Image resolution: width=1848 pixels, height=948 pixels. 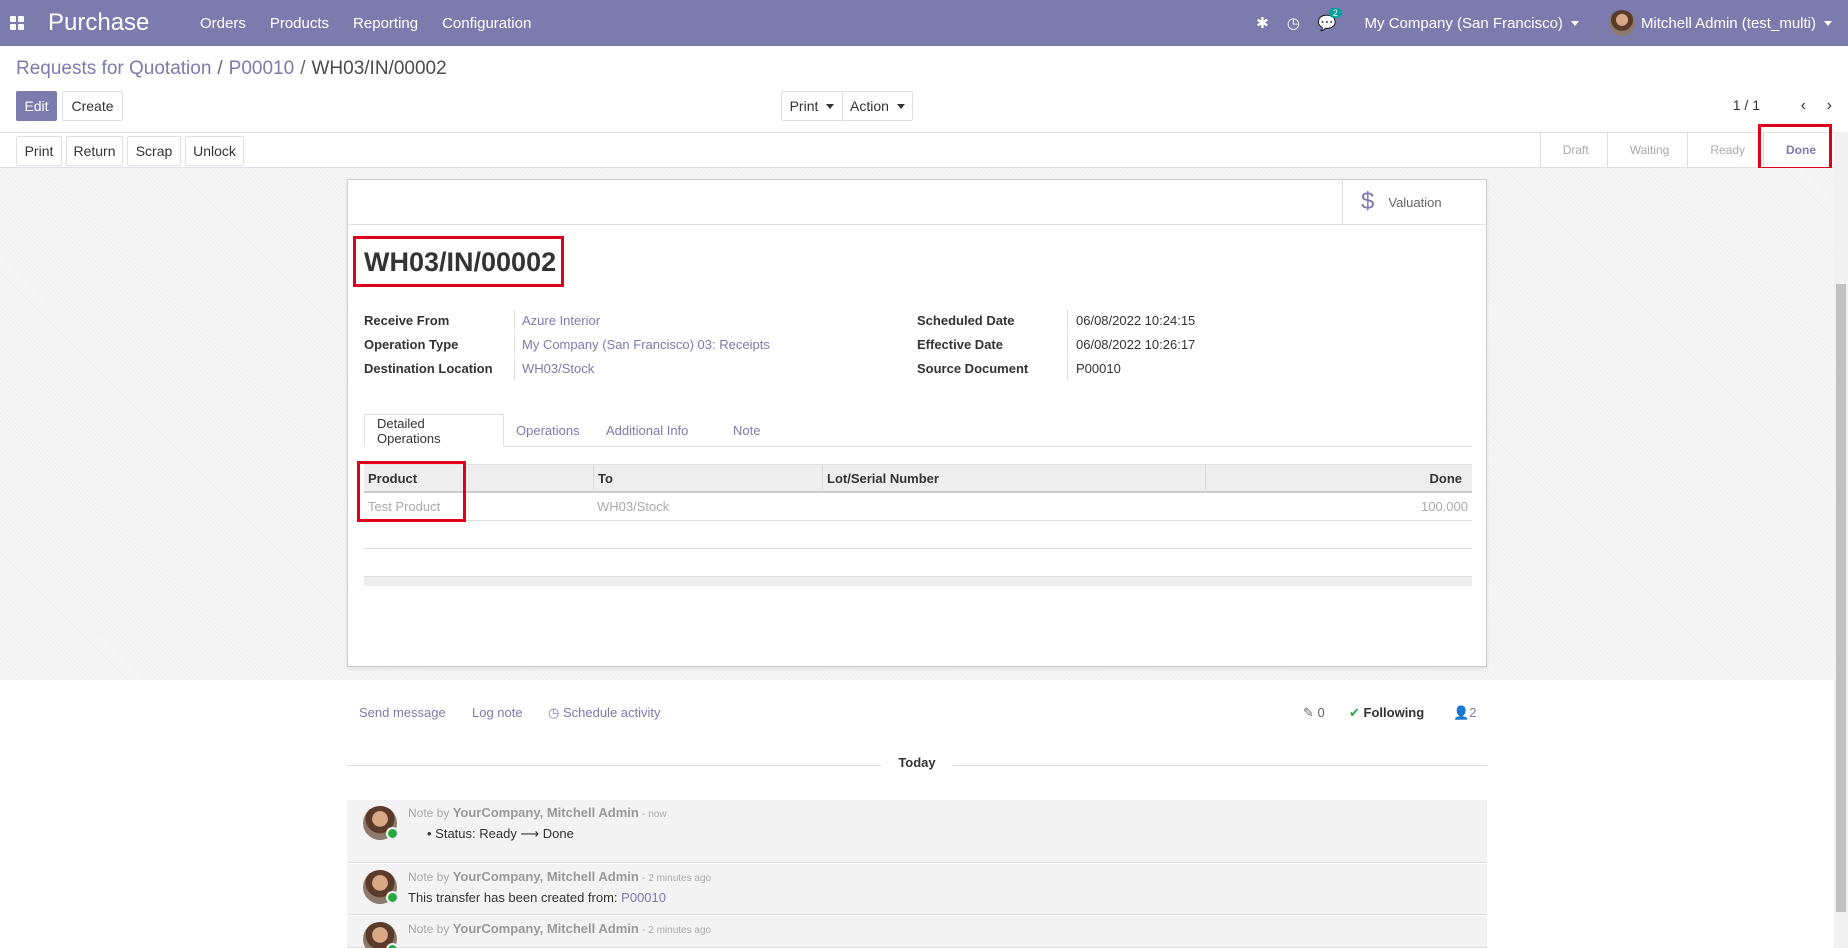 I want to click on pager-value: 1 / 1, so click(x=1746, y=105).